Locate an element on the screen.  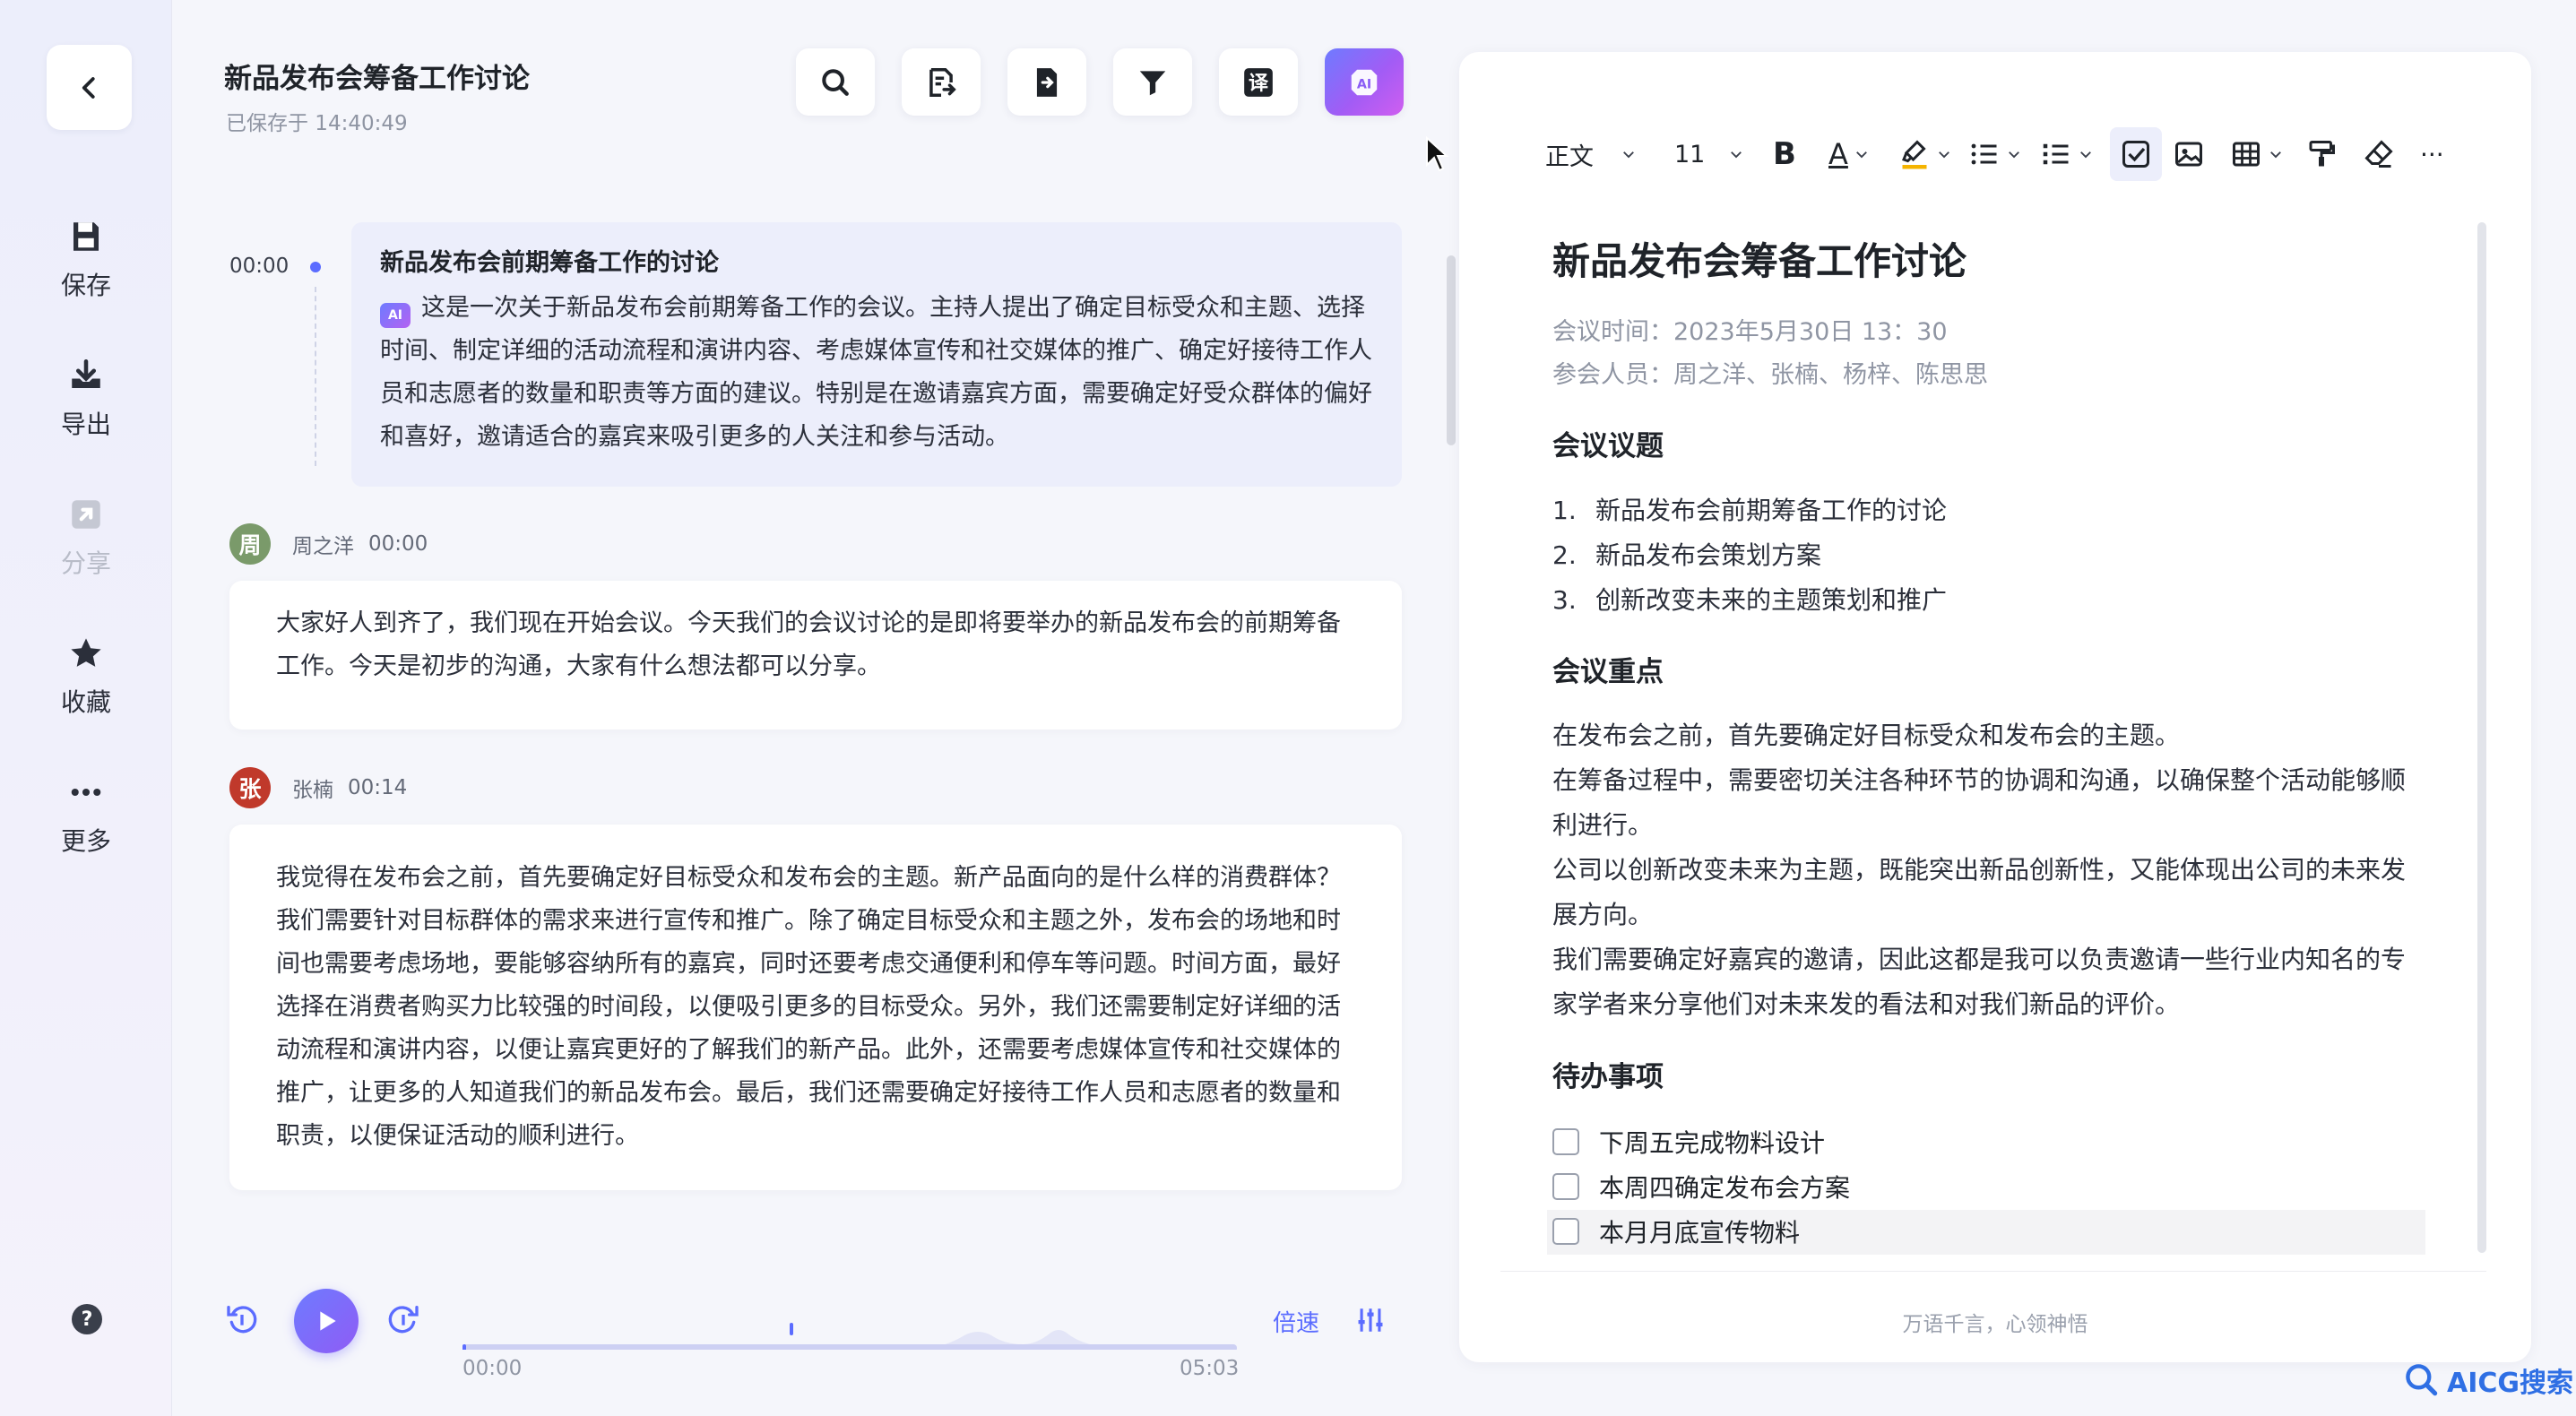
paragraph: 在筹备过程中，需要密切关注各种环节的协调和沟通，以确保整个活动能够顺利进行。 is located at coordinates (1987, 803).